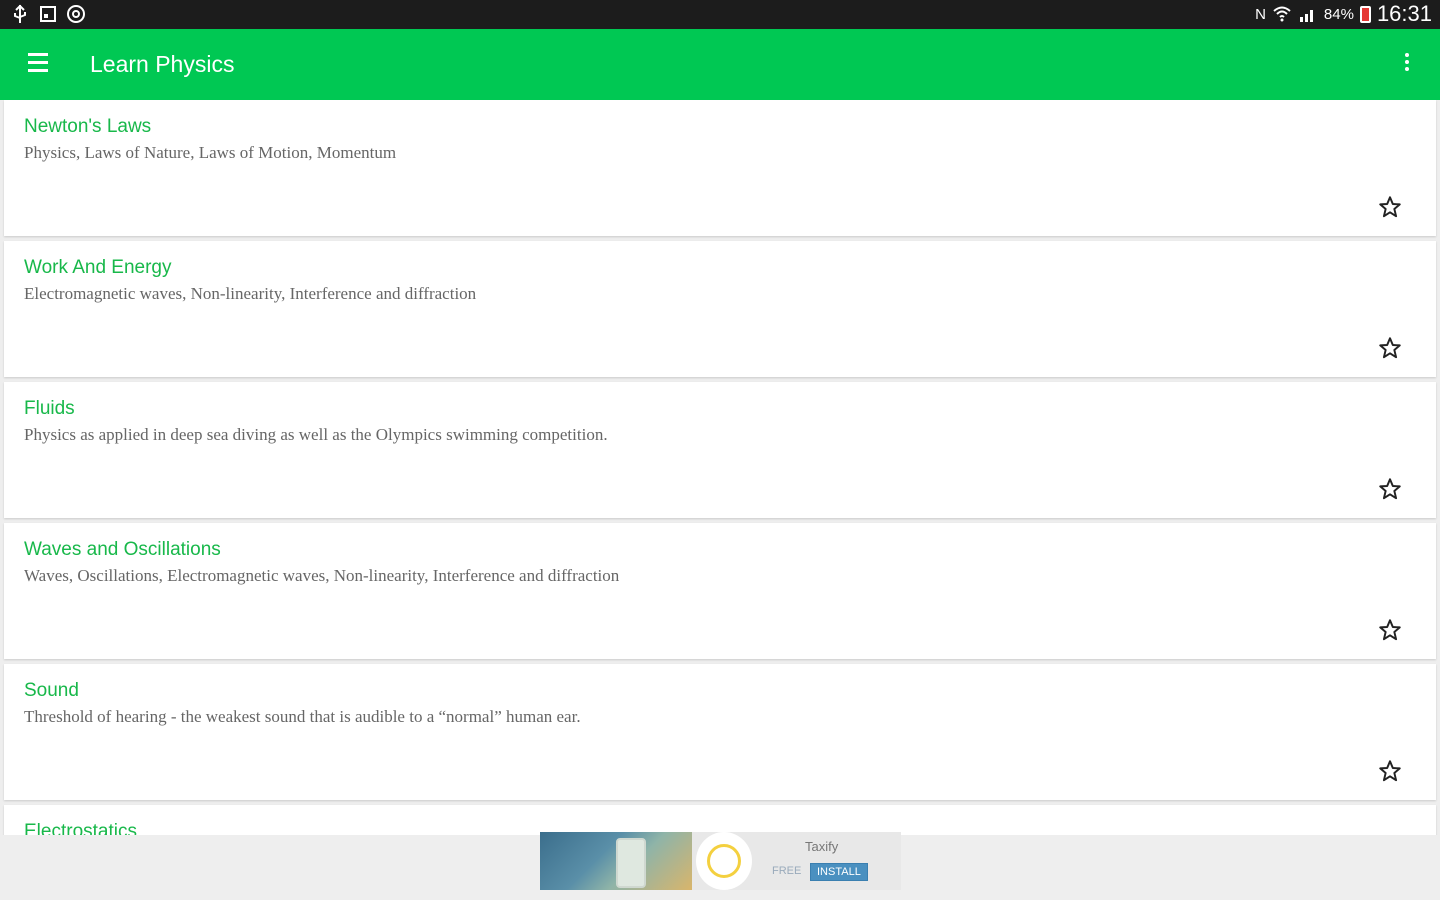 The width and height of the screenshot is (1440, 900). What do you see at coordinates (1308, 14) in the screenshot?
I see `signal-icon` at bounding box center [1308, 14].